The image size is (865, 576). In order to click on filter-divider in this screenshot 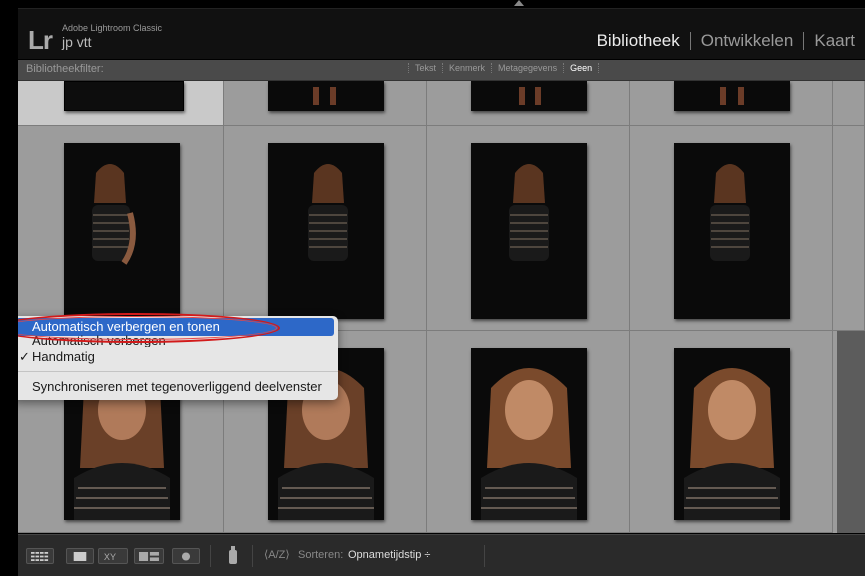, I will do `click(599, 68)`.